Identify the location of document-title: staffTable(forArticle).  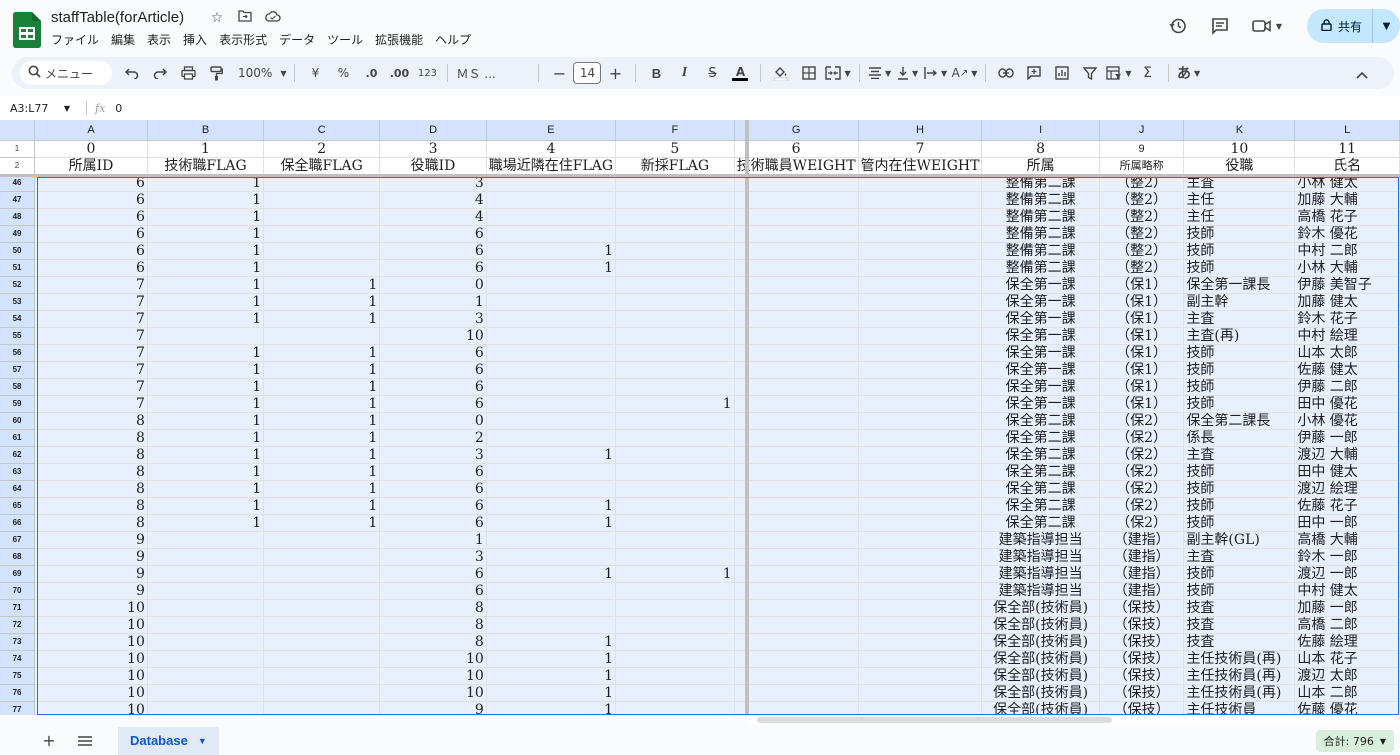
(117, 17).